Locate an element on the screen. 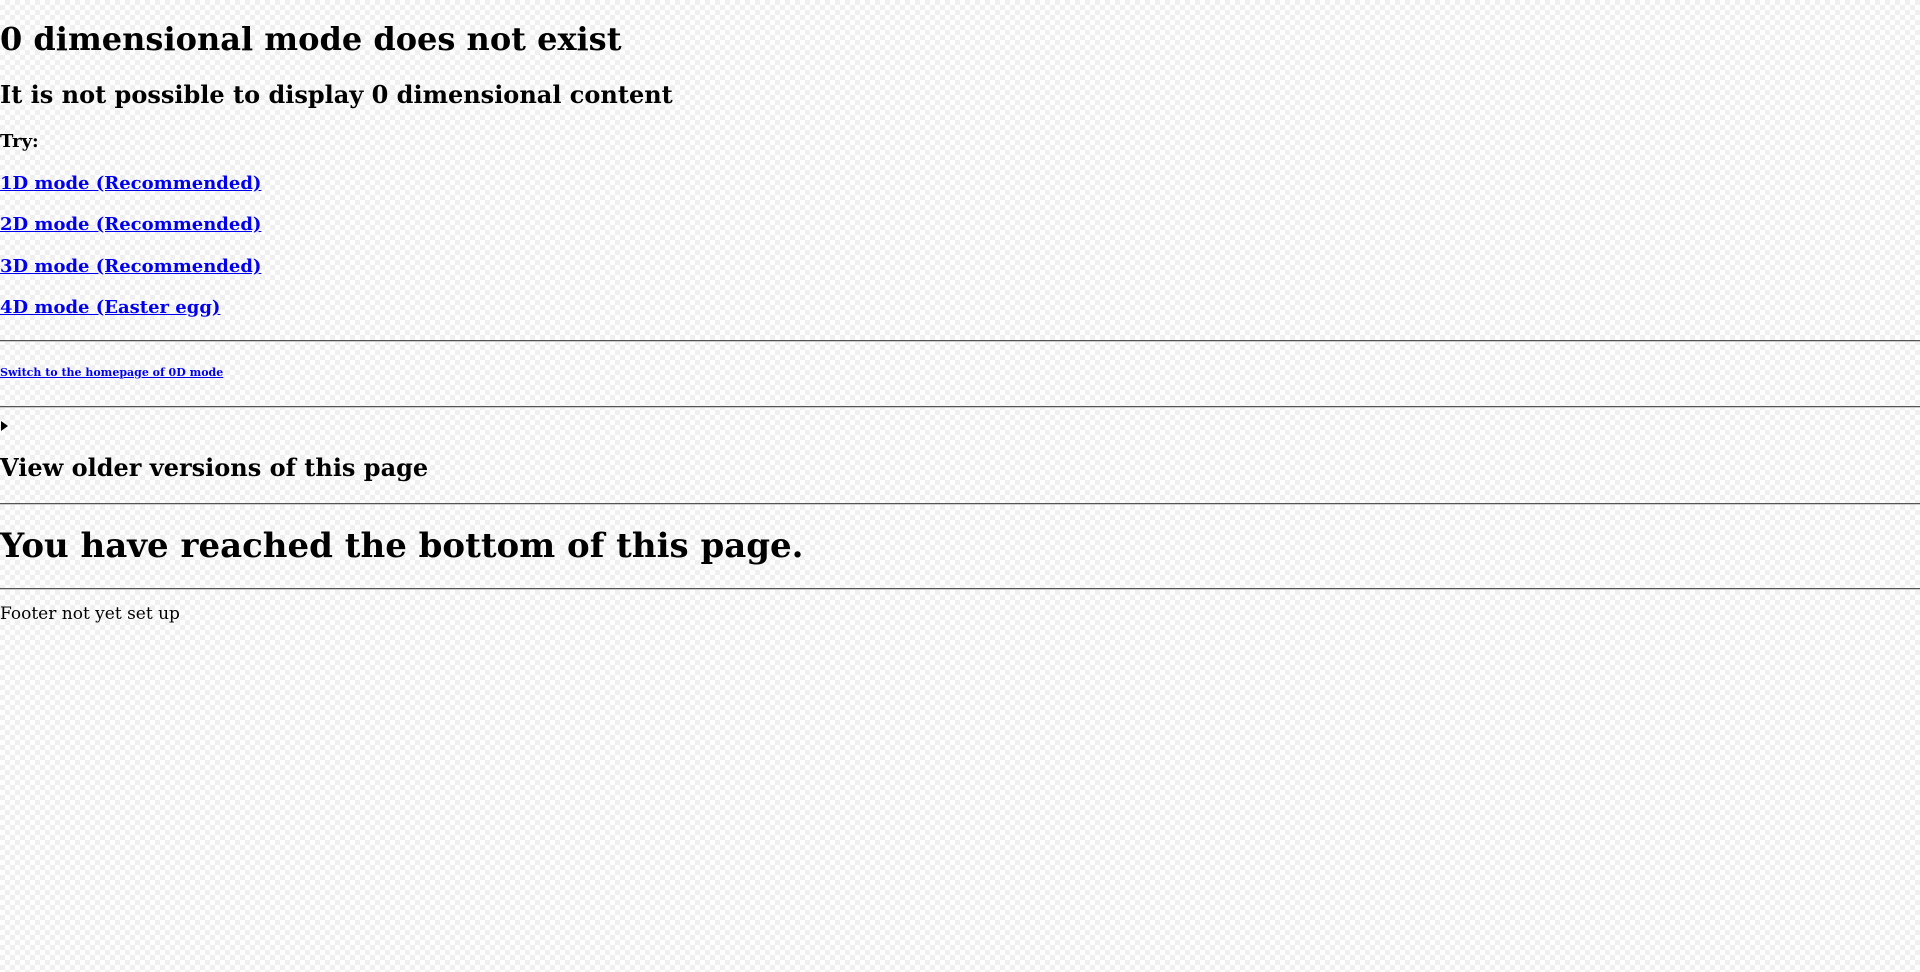  page-title: 0 dimensional mode does not exist is located at coordinates (311, 39).